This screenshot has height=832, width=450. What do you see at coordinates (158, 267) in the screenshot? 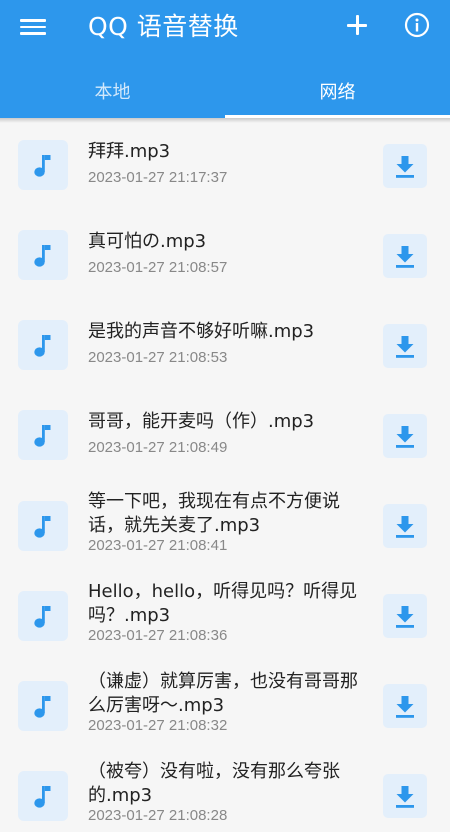
I see `item-timestamp: 2023-01-27 21:08:57` at bounding box center [158, 267].